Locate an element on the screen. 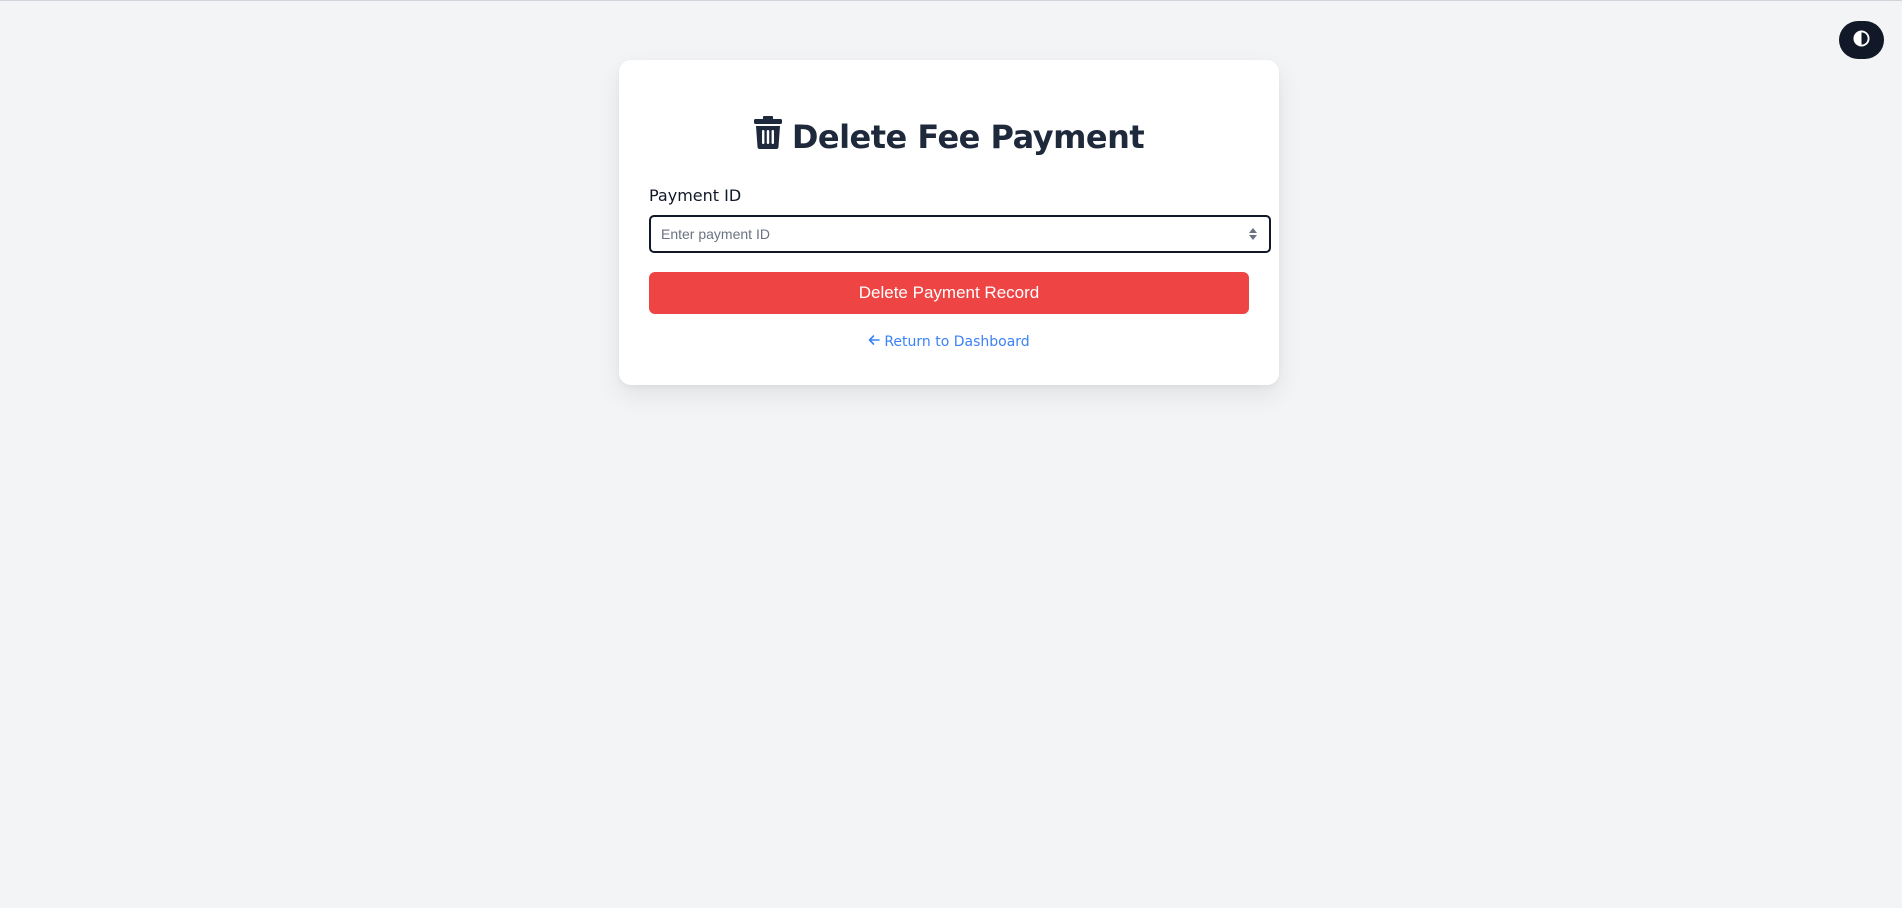  page-title: Delete Fee Payment is located at coordinates (949, 136).